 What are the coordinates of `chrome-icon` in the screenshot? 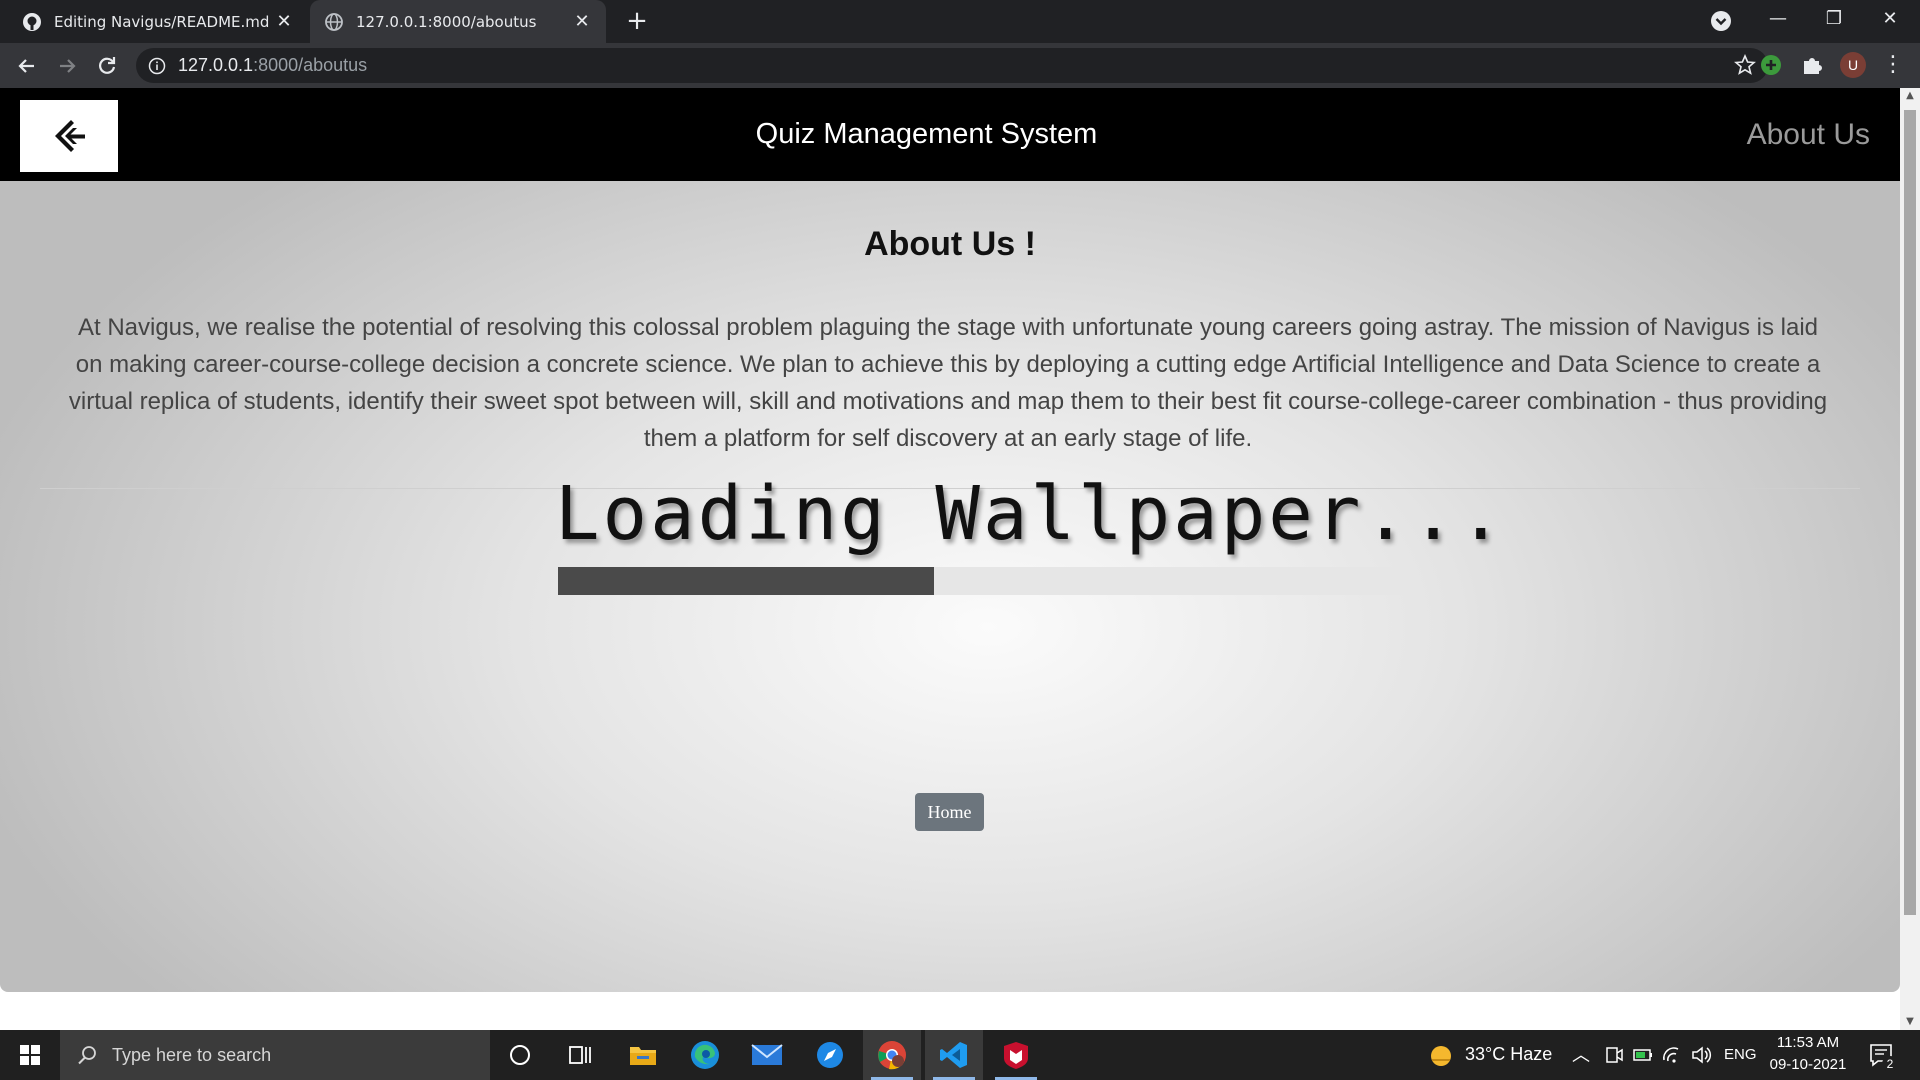 It's located at (892, 1055).